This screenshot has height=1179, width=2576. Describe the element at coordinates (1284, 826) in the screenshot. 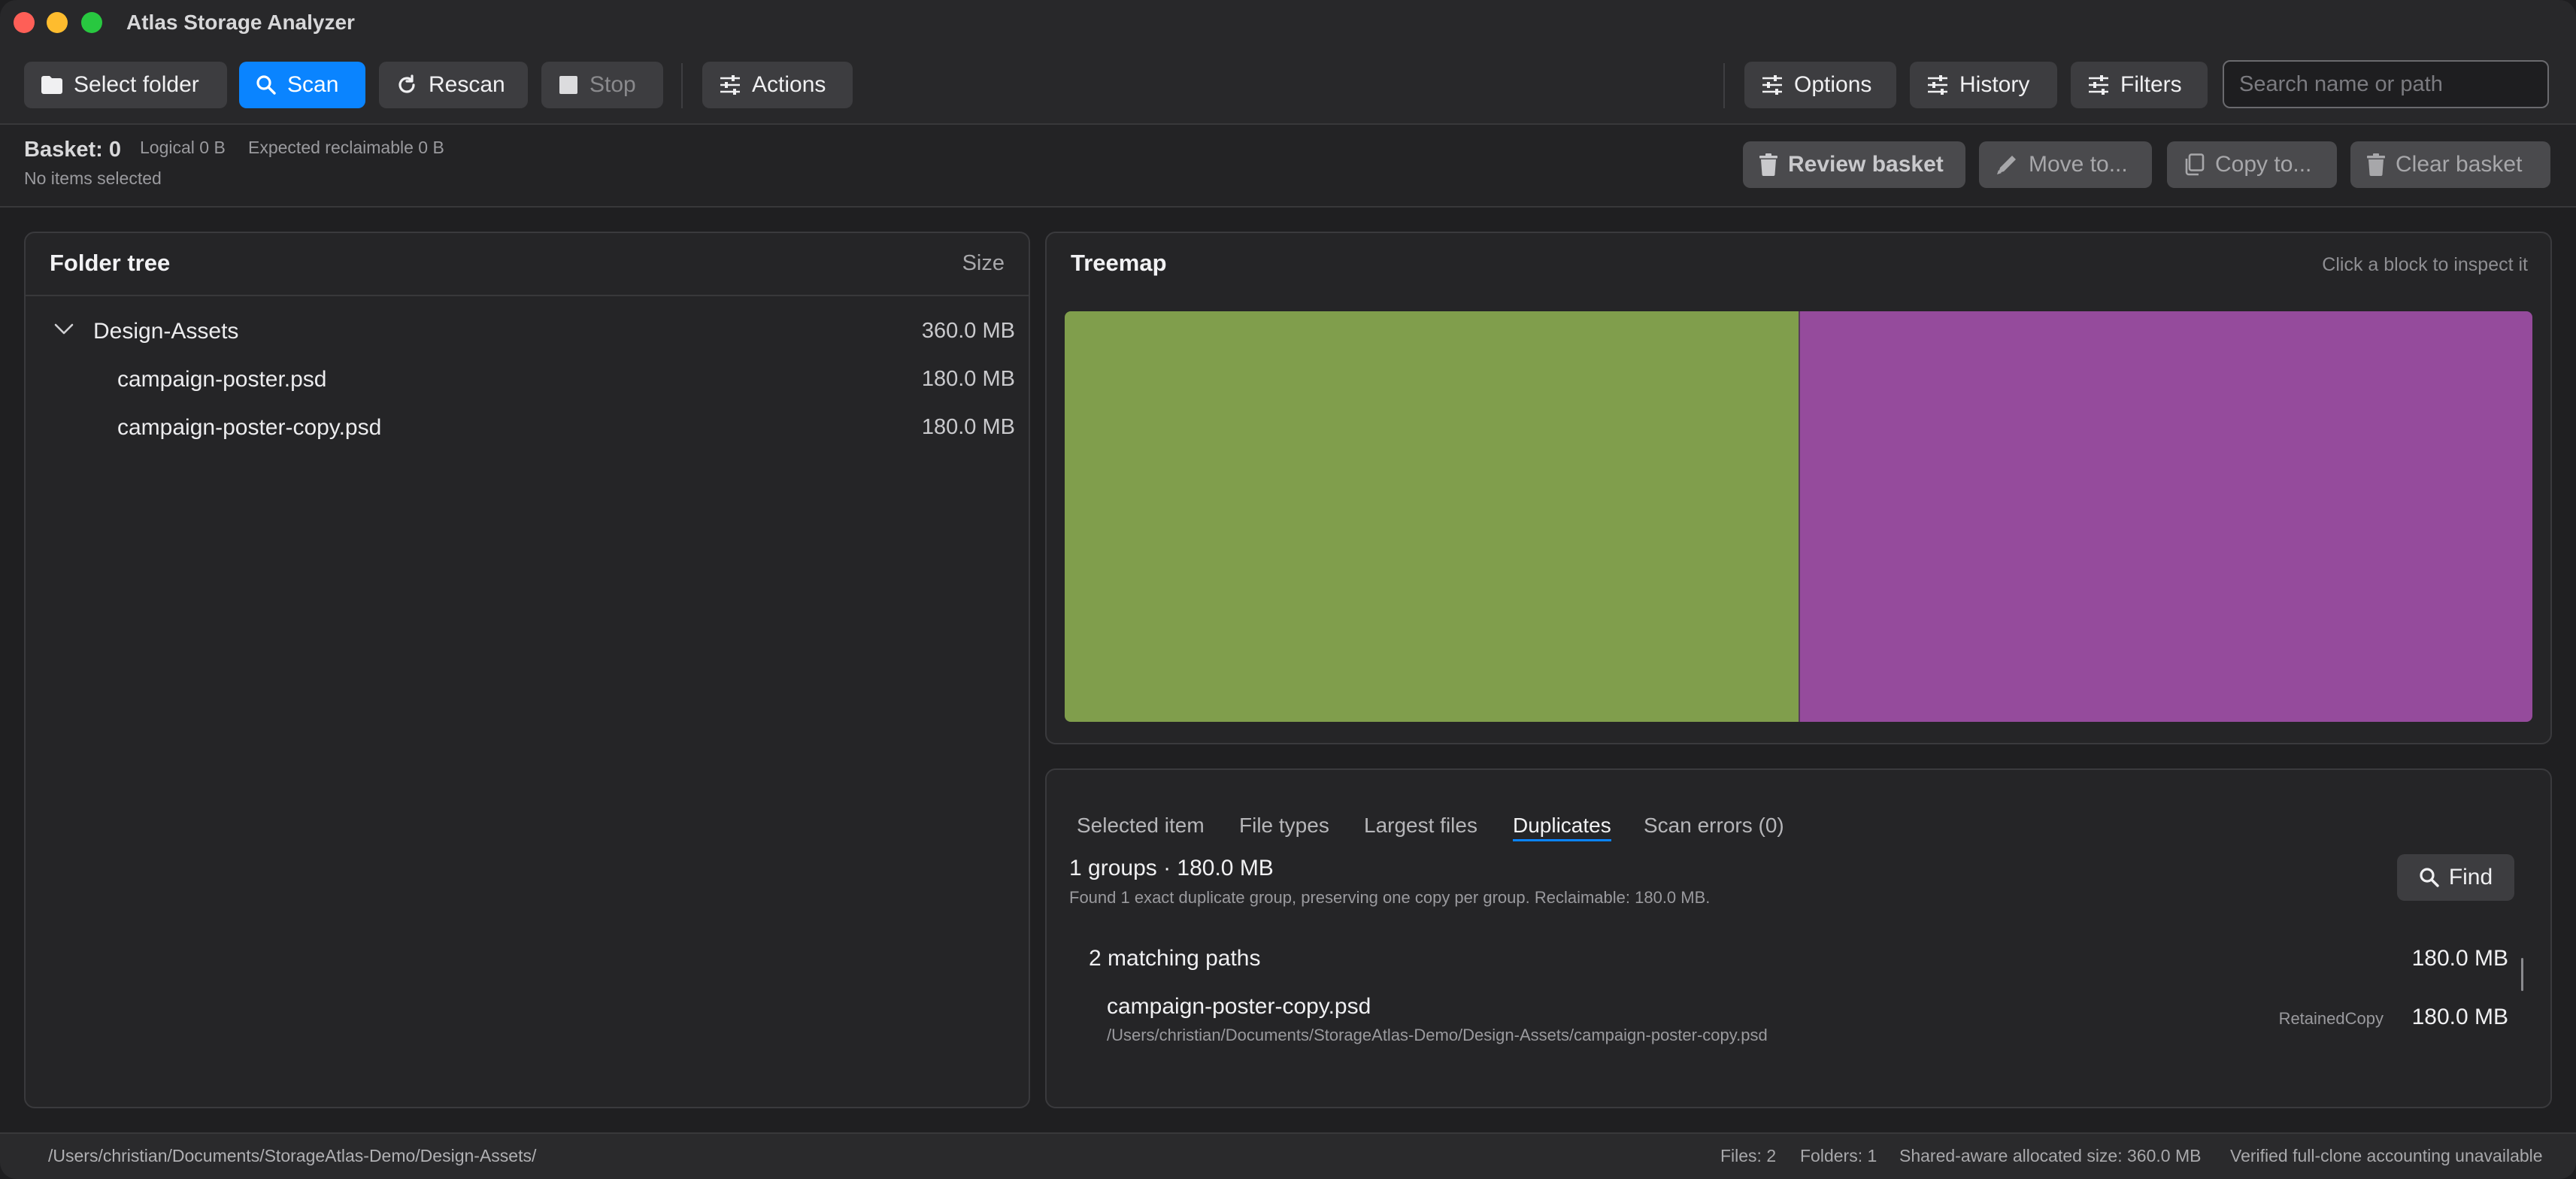

I see `tab-file-types: File types` at that location.